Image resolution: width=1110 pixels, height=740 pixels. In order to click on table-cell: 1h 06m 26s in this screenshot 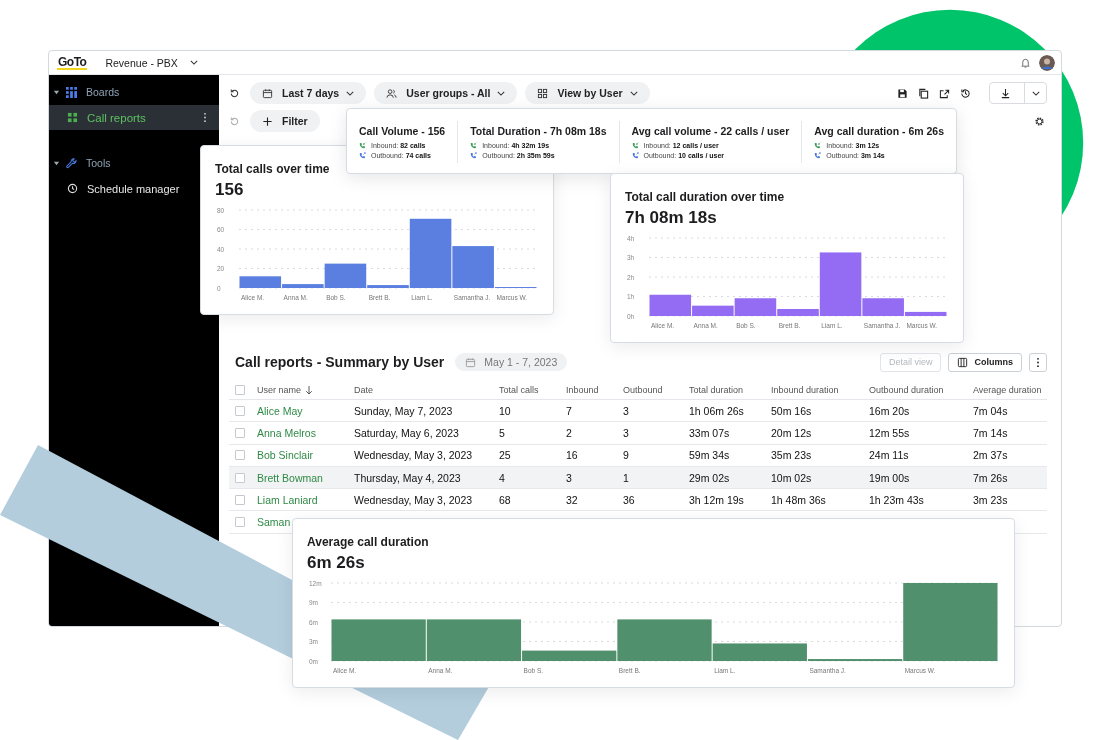, I will do `click(716, 410)`.